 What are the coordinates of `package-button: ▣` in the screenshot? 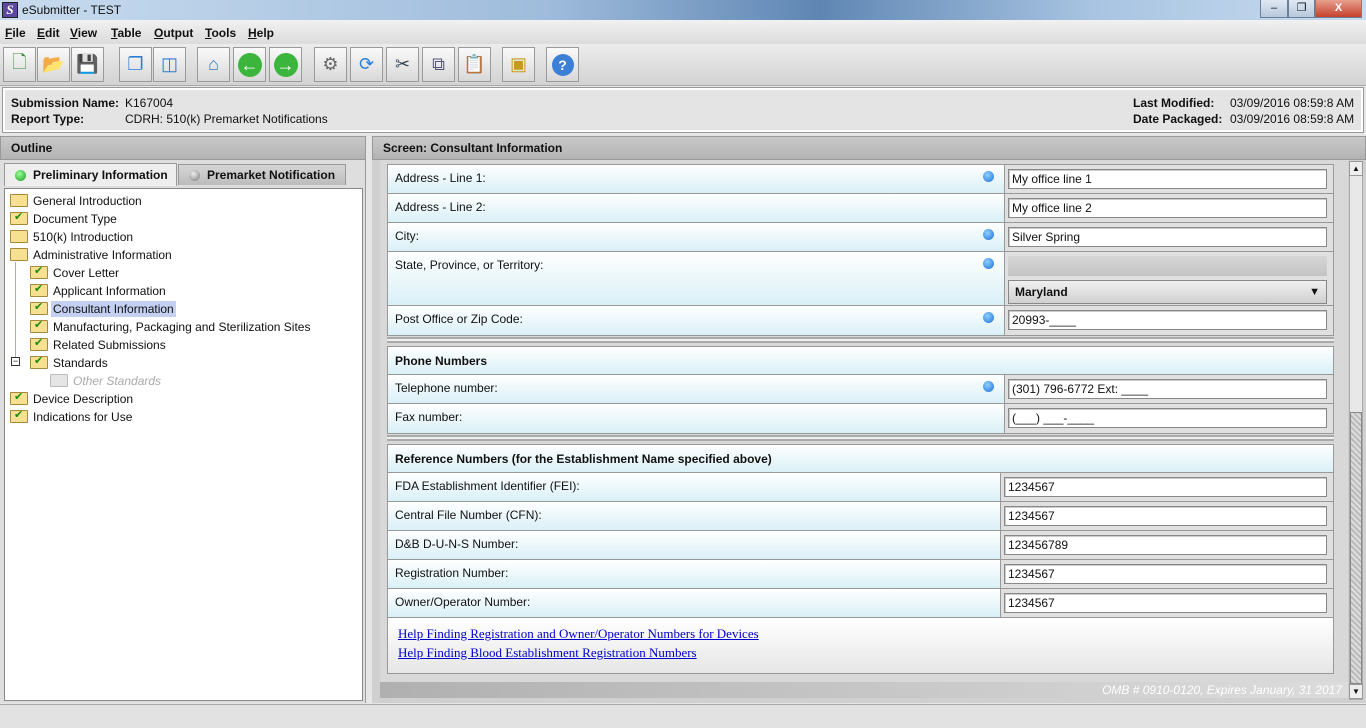 It's located at (518, 64).